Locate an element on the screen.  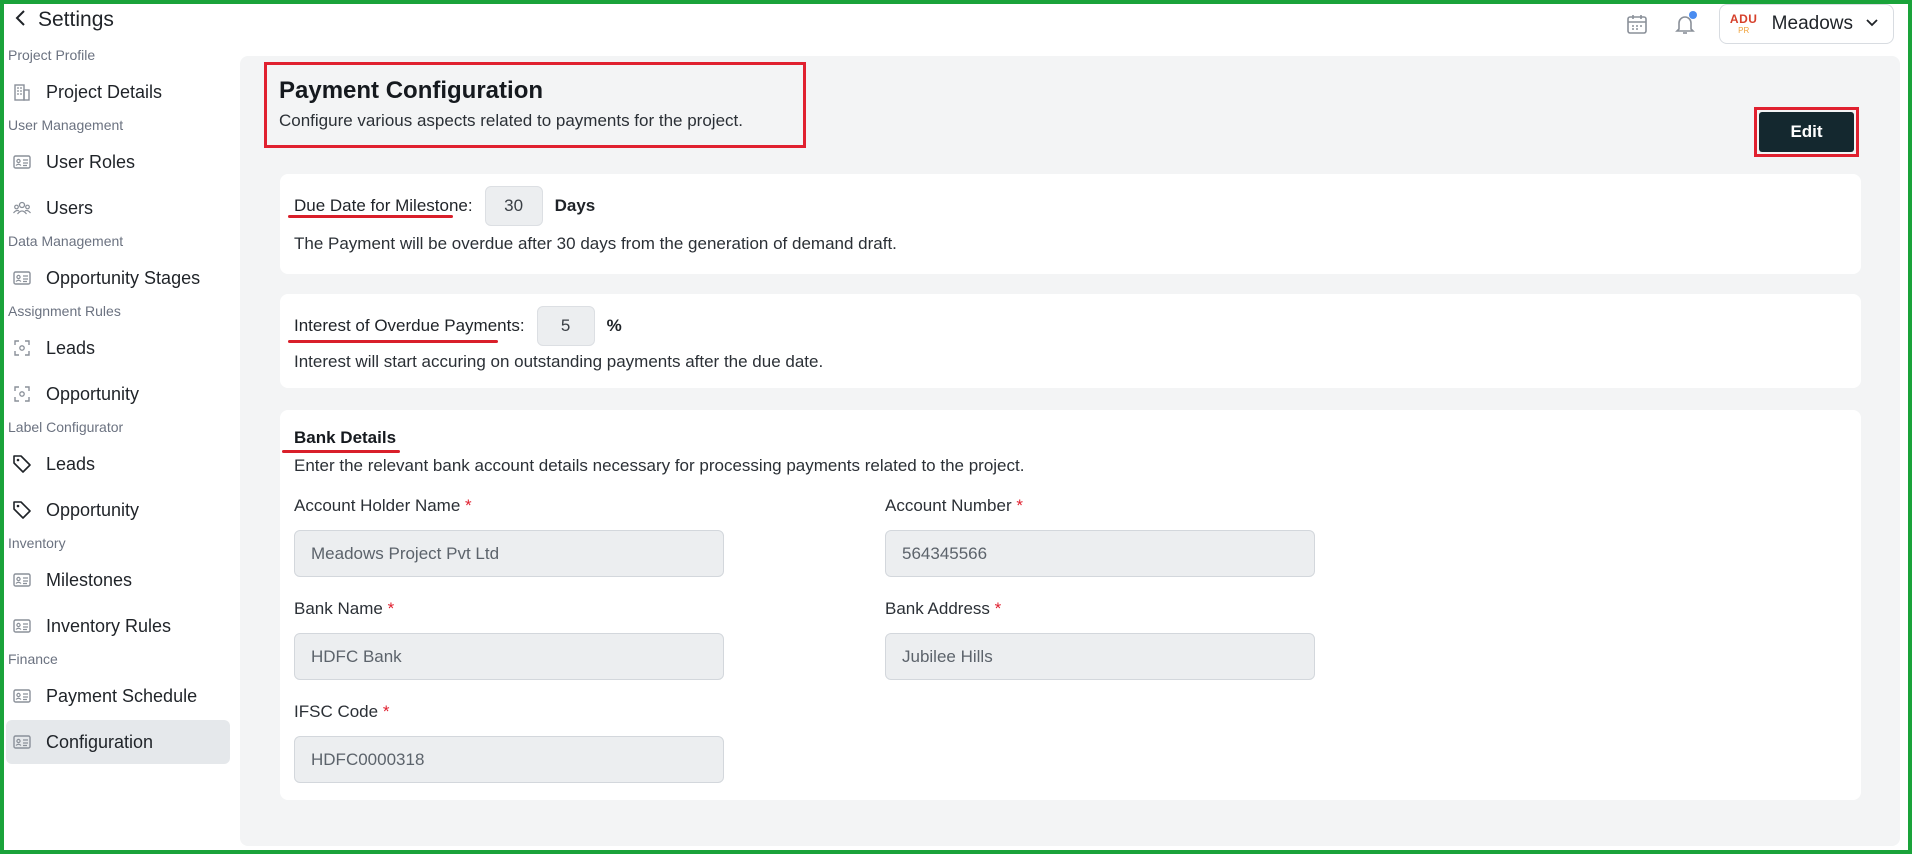
bank-name-input is located at coordinates (509, 656).